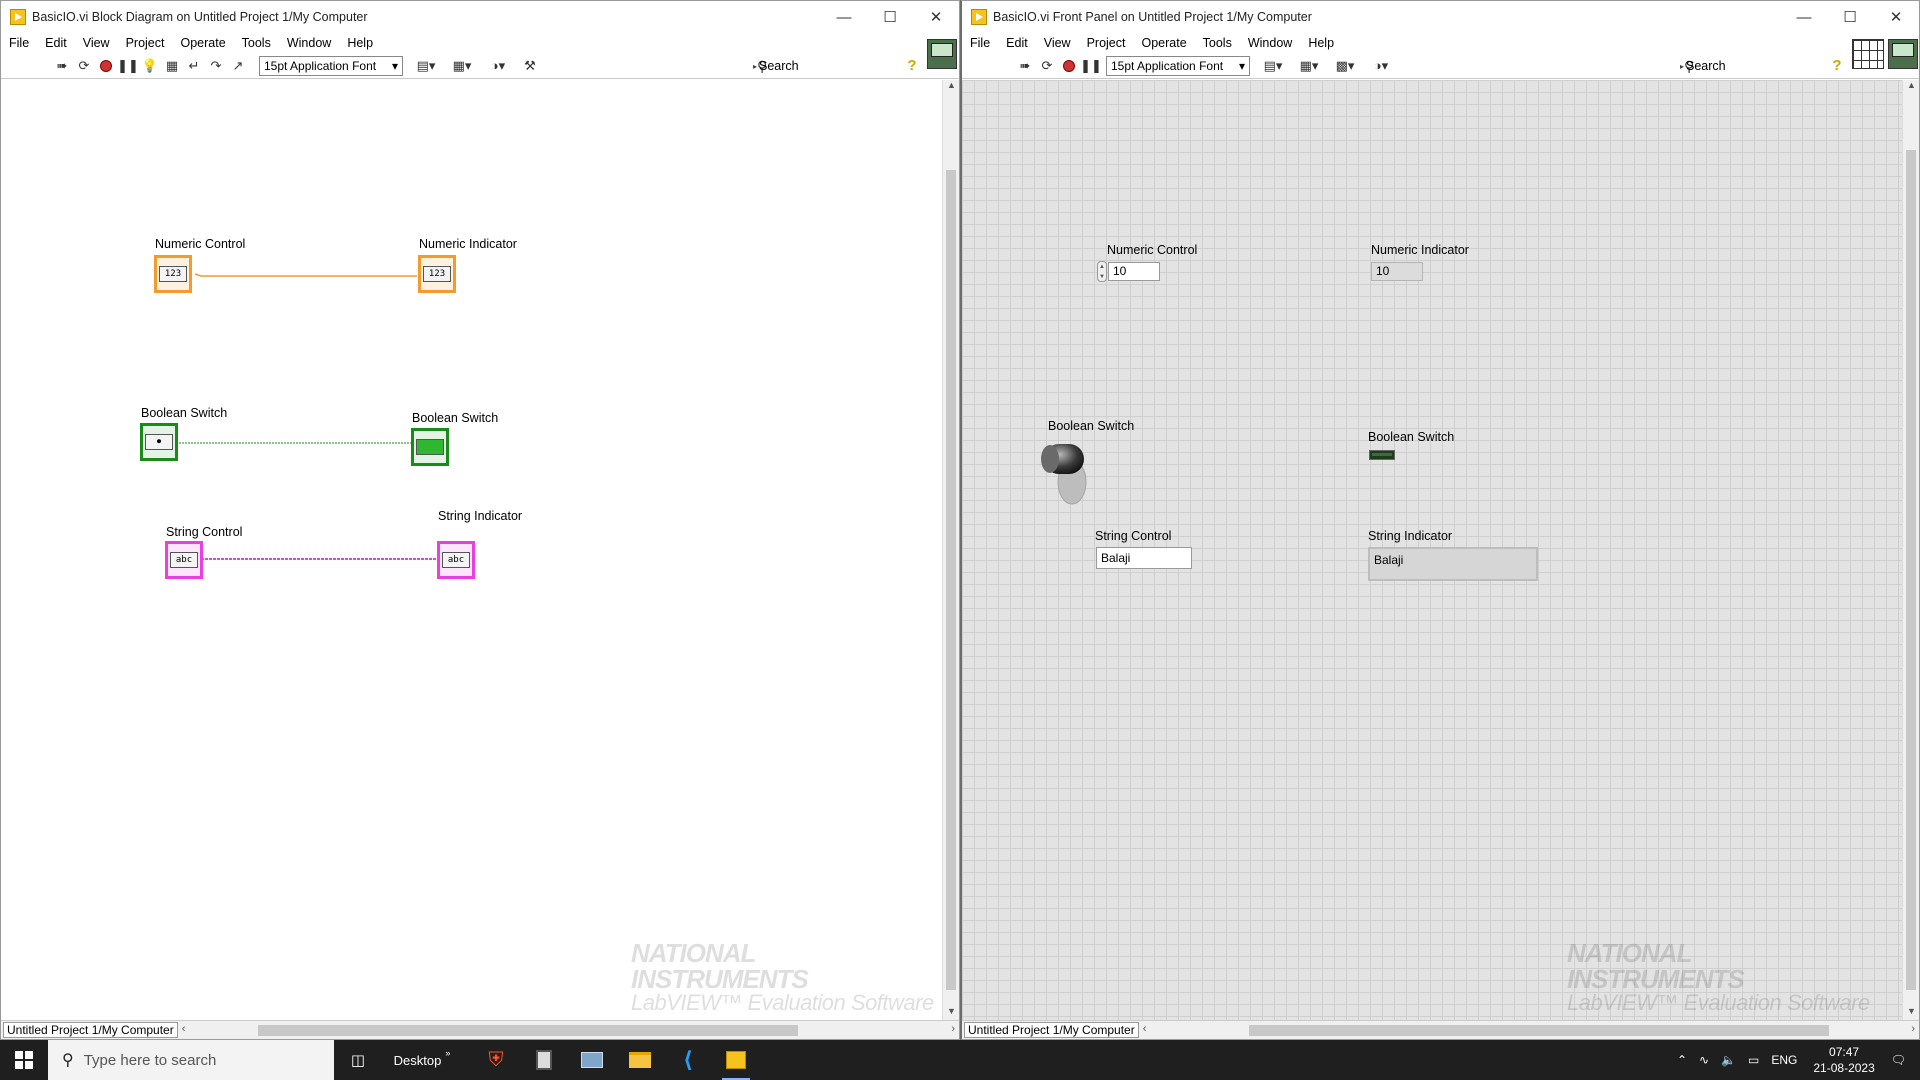 Image resolution: width=1920 pixels, height=1080 pixels. What do you see at coordinates (238, 66) in the screenshot?
I see `step-out-icon: ↗` at bounding box center [238, 66].